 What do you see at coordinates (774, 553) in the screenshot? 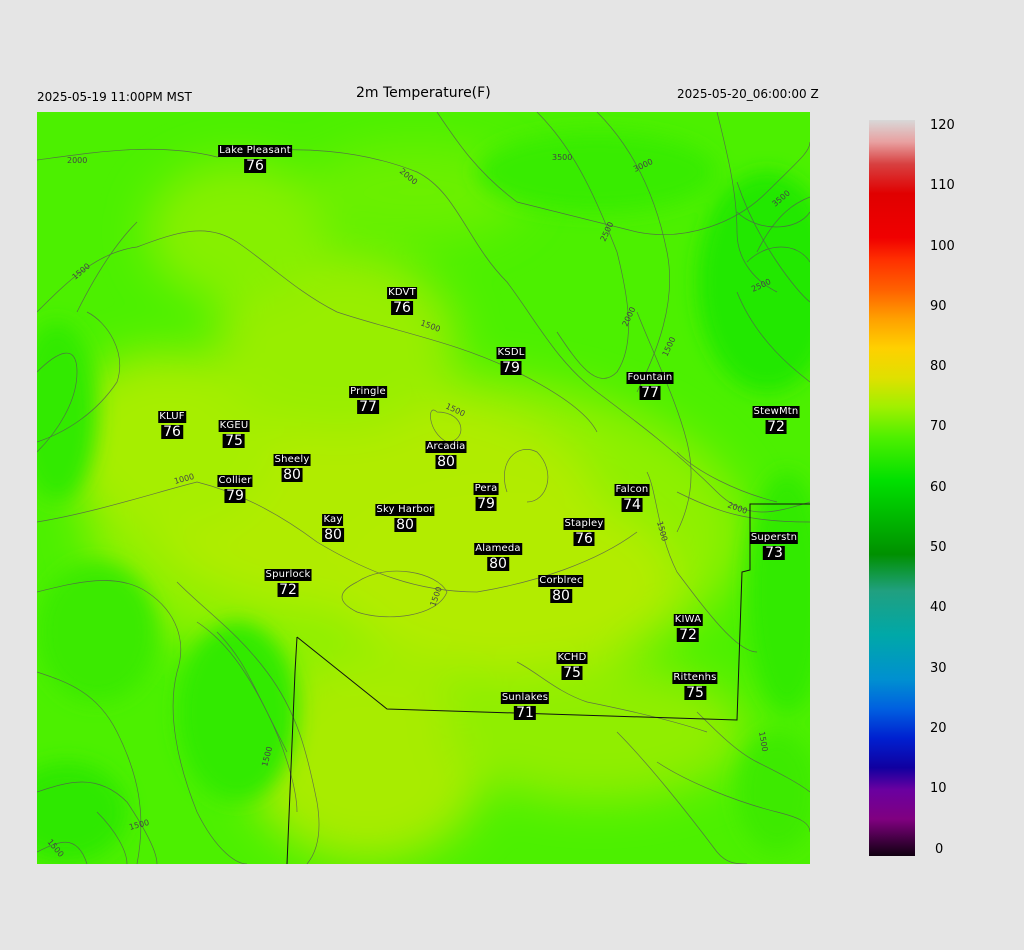
I see `station-temperature: 73` at bounding box center [774, 553].